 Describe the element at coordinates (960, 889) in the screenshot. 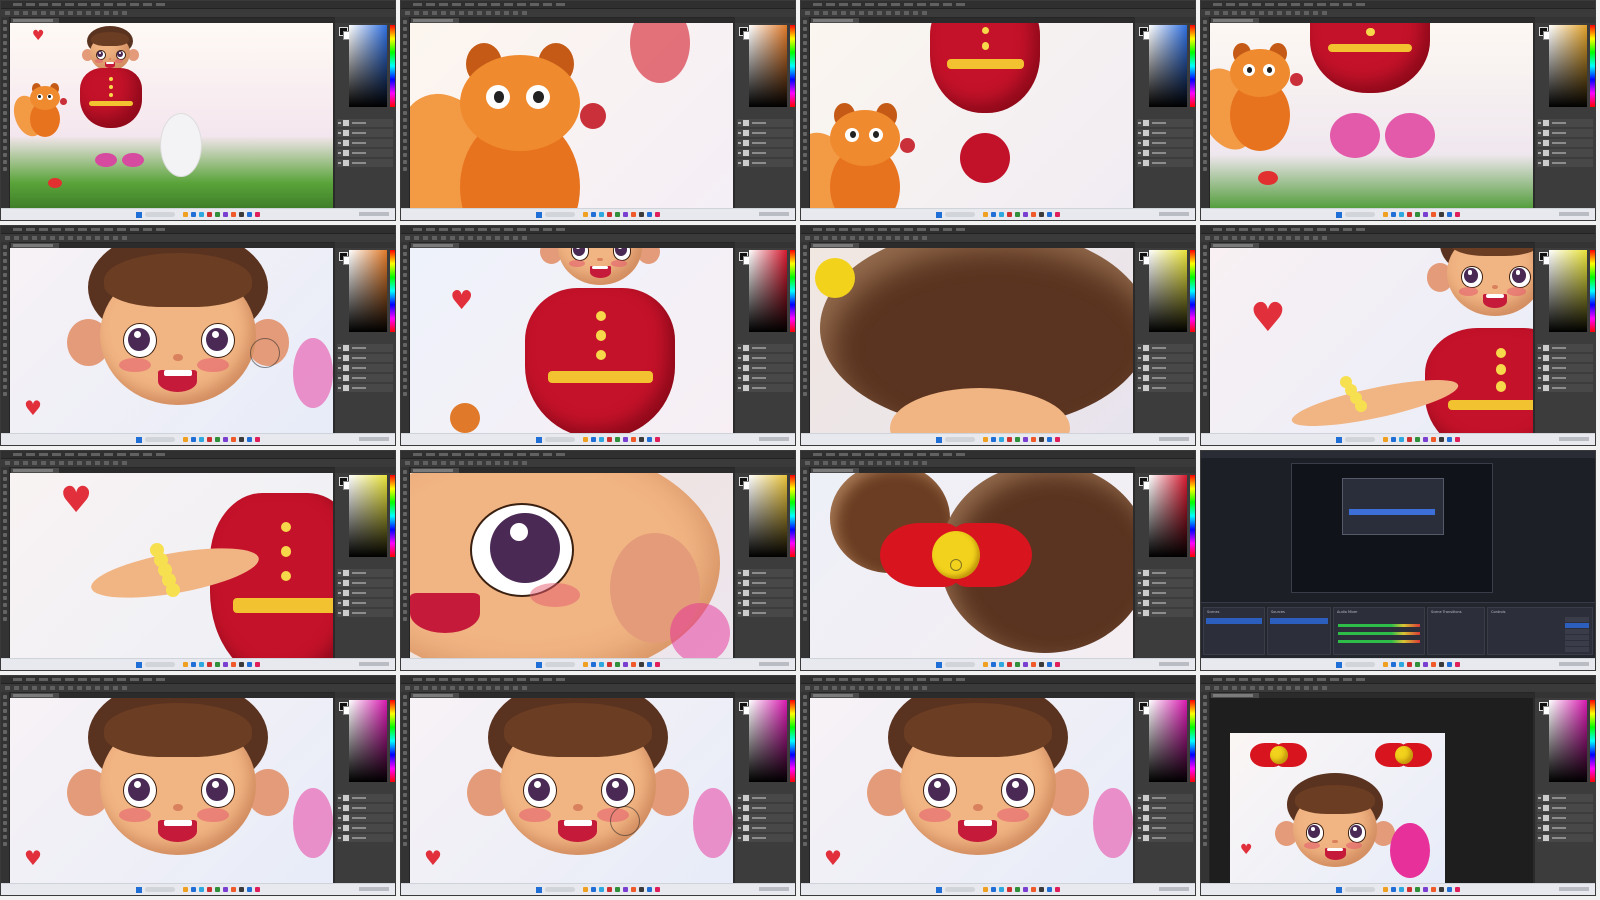

I see `taskbar-search-box` at that location.